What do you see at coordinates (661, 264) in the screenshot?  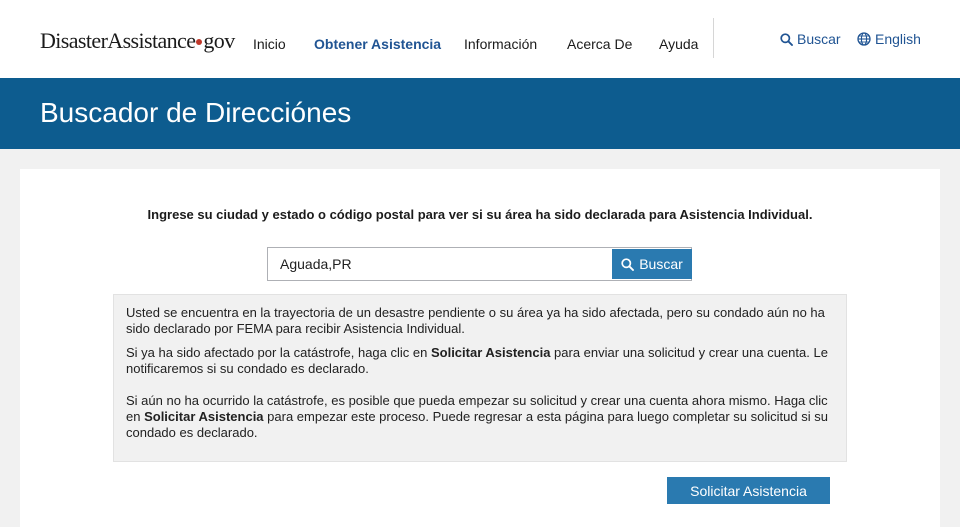 I see `address-search-button-label: Buscar` at bounding box center [661, 264].